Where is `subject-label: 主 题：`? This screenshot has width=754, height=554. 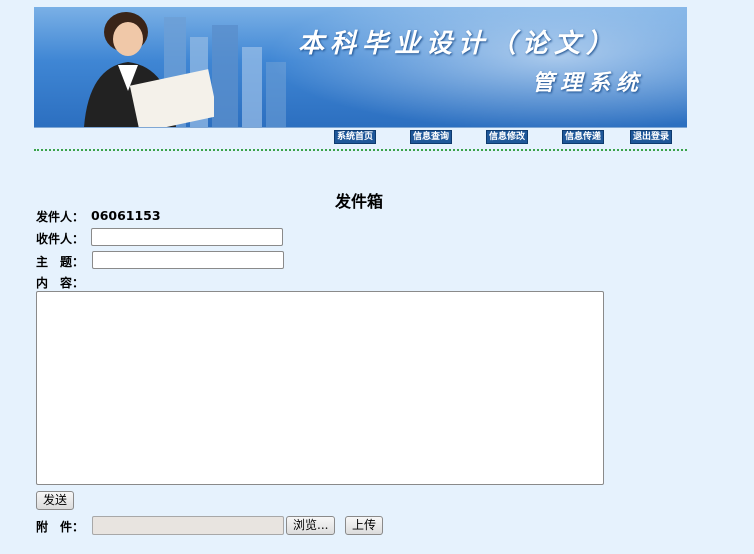
subject-label: 主 题： is located at coordinates (60, 262).